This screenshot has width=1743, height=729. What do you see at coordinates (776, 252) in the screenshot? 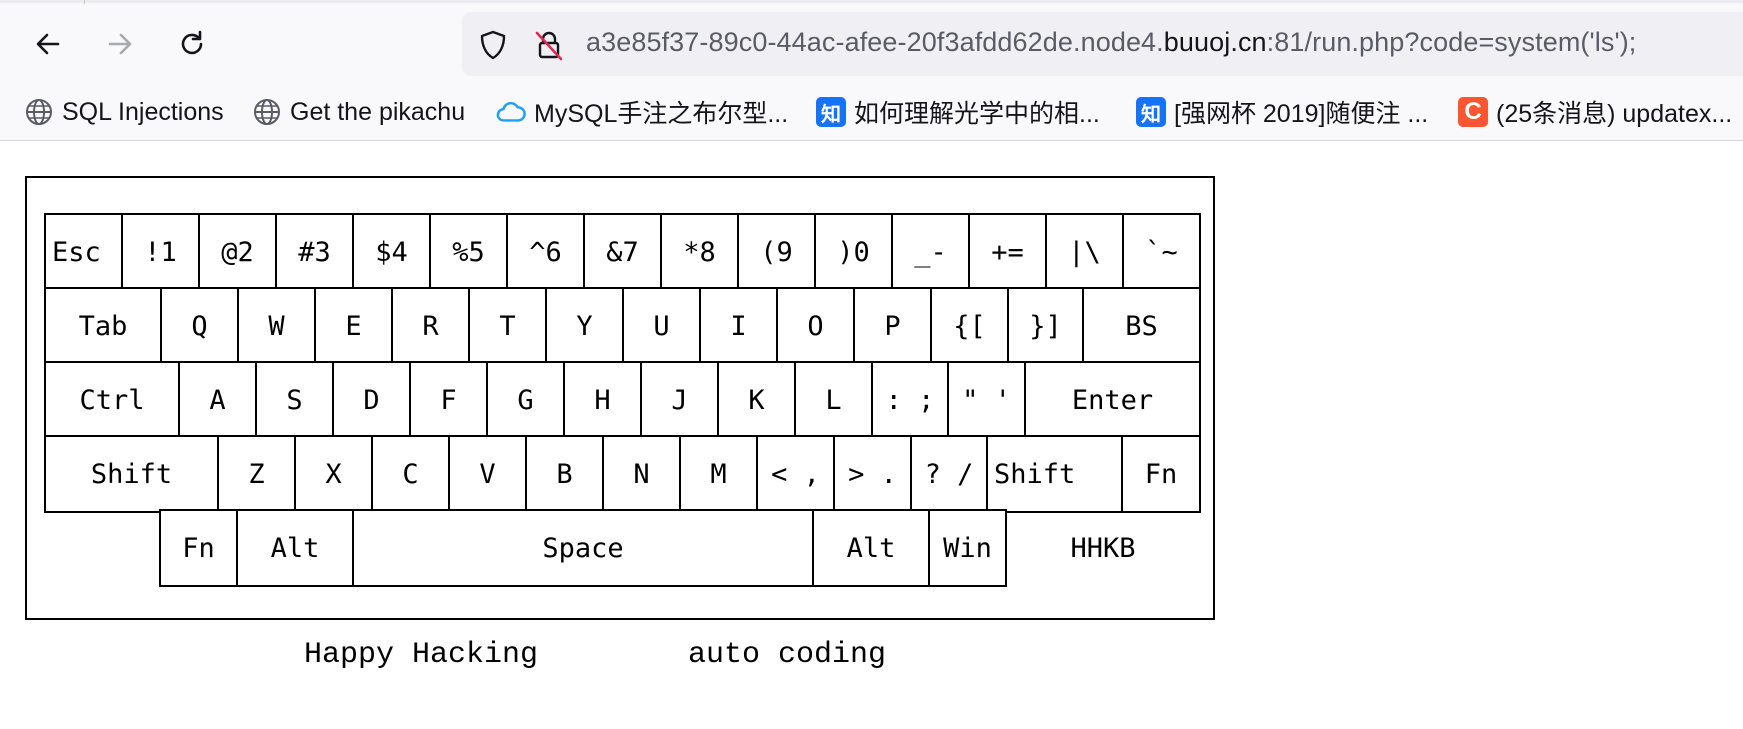
I see `key: (9` at bounding box center [776, 252].